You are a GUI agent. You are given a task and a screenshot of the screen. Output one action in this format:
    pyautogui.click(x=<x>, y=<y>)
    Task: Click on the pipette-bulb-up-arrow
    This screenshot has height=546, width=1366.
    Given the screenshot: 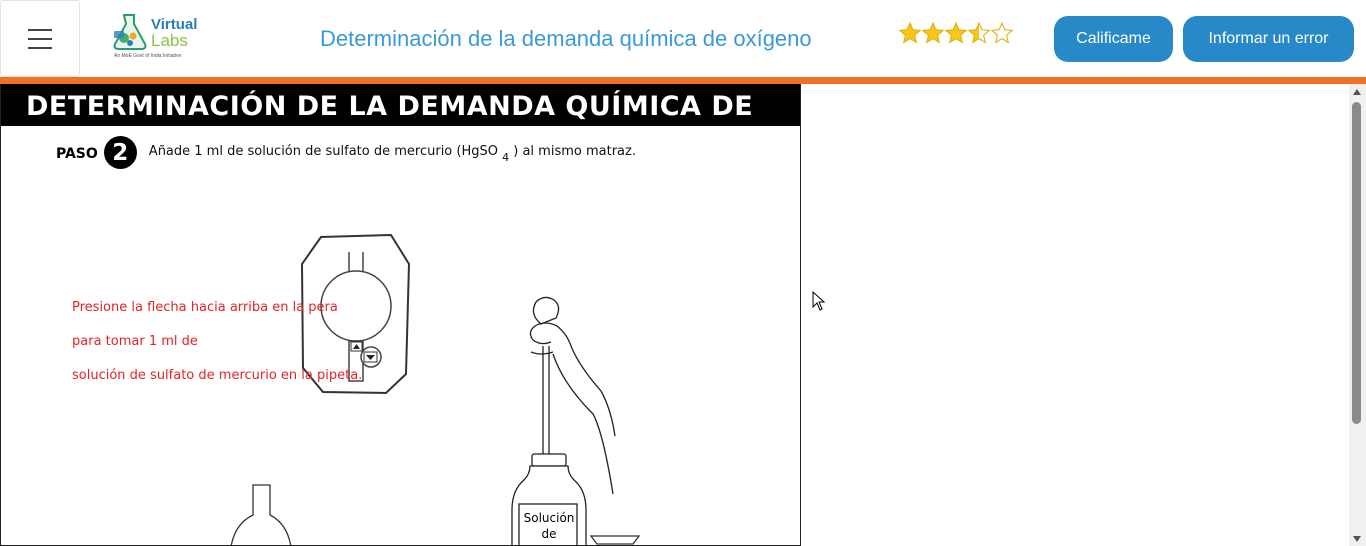 What is the action you would take?
    pyautogui.click(x=356, y=346)
    